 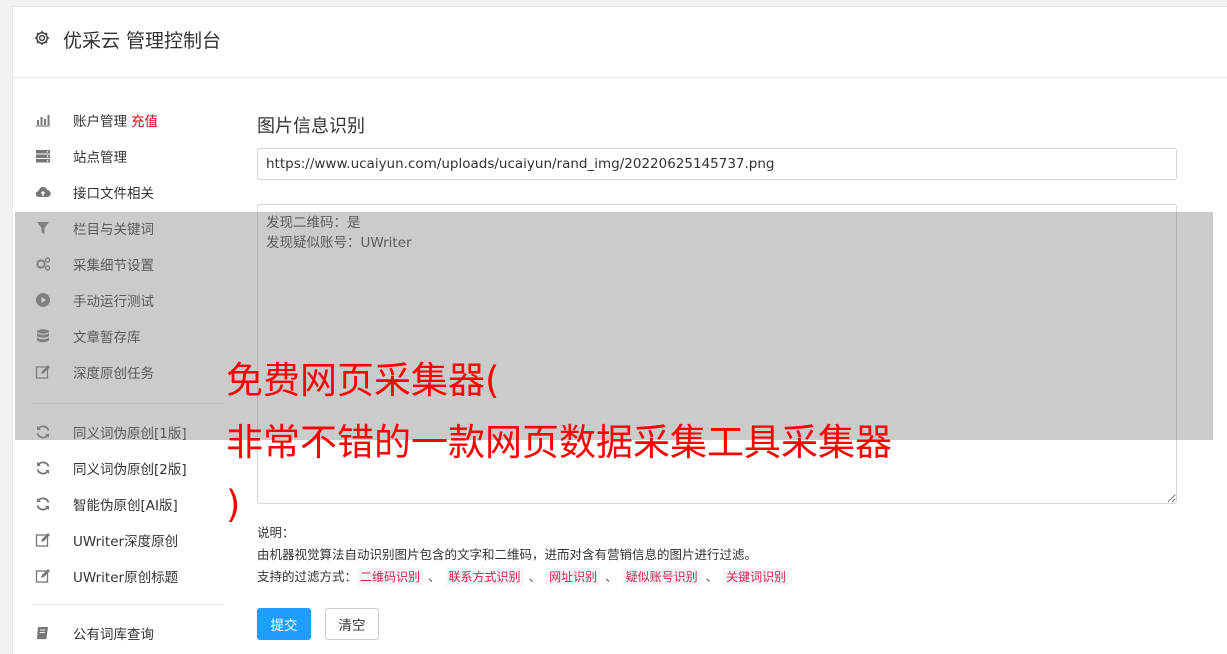 What do you see at coordinates (100, 122) in the screenshot?
I see `sidebar-item-label: 账户管理` at bounding box center [100, 122].